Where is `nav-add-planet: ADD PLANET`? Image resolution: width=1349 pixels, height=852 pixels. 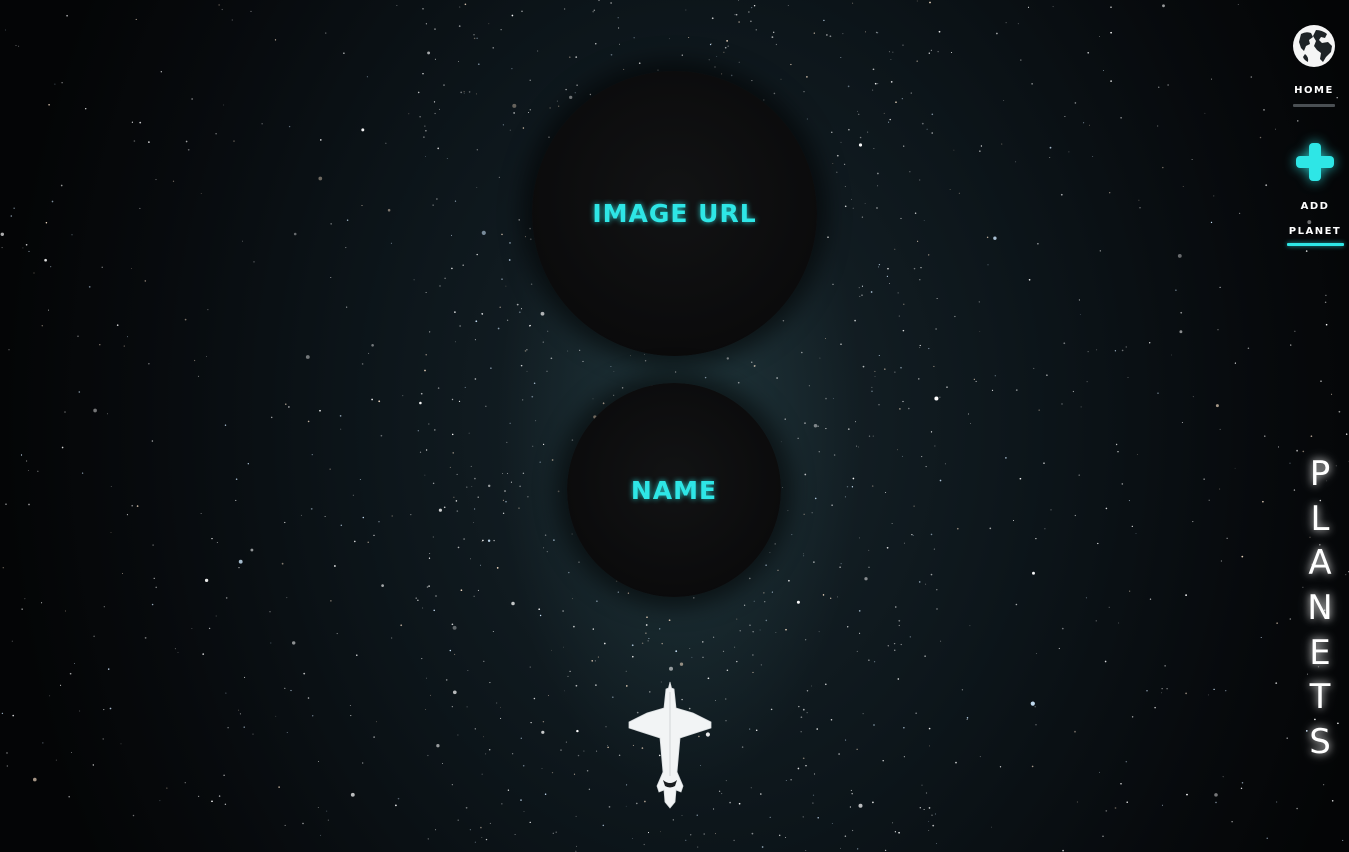
nav-add-planet: ADD PLANET is located at coordinates (1315, 193).